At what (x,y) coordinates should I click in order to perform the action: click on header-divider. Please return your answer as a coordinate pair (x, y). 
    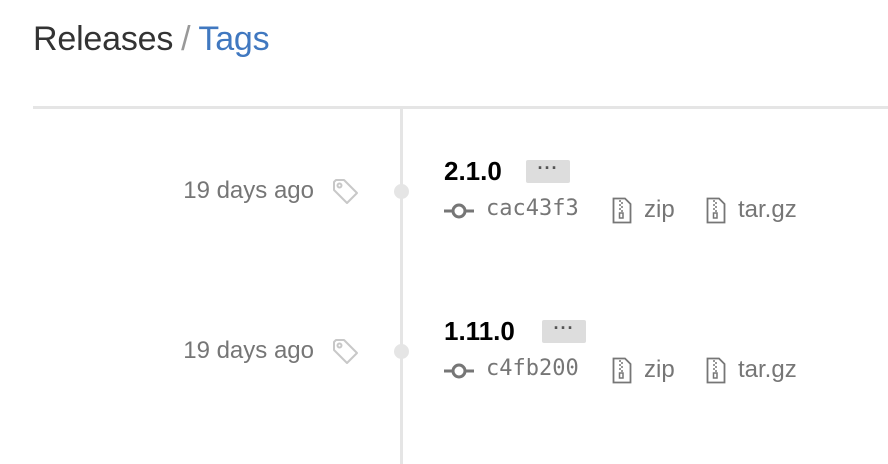
    Looking at the image, I should click on (460, 107).